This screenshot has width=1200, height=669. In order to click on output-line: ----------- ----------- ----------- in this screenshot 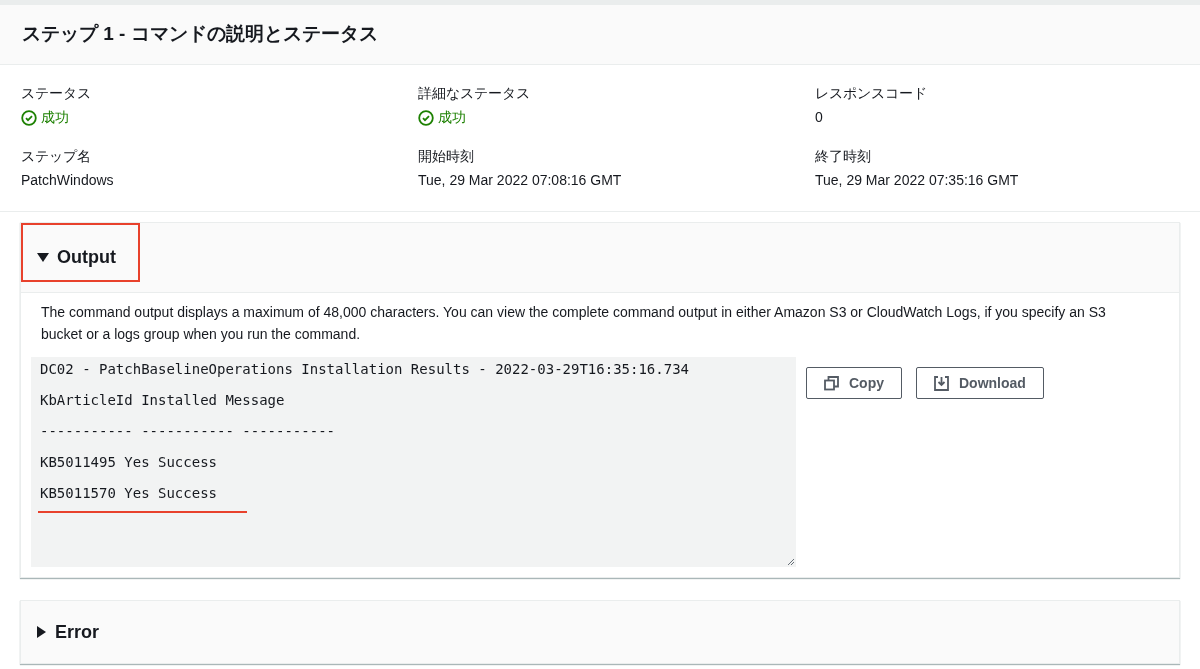, I will do `click(187, 431)`.